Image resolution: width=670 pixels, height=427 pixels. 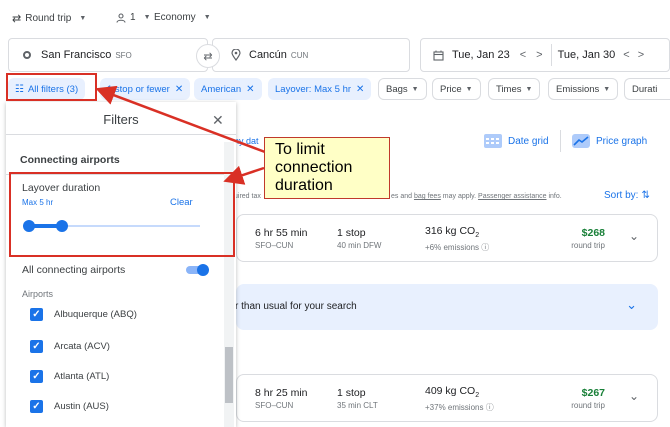 What do you see at coordinates (327, 168) in the screenshot?
I see `annotation-callout: To limit connection duration` at bounding box center [327, 168].